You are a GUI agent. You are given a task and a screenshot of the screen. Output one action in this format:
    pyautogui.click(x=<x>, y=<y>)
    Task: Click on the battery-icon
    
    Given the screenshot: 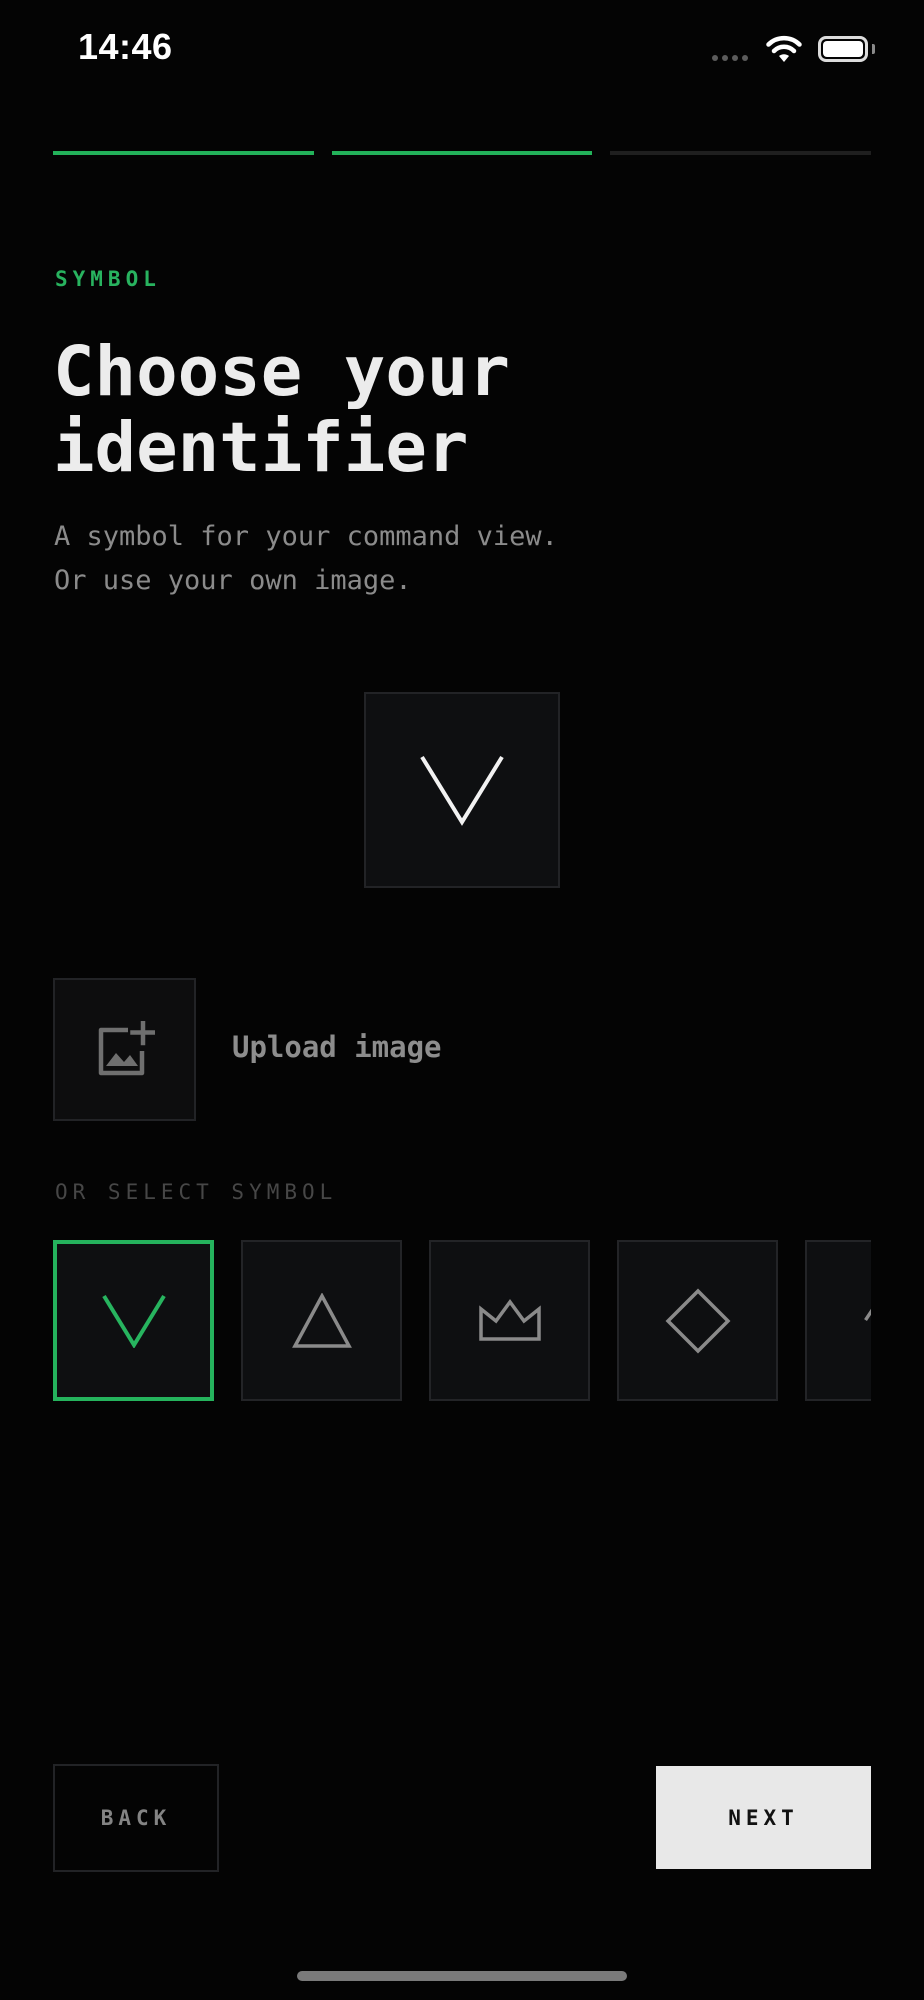 What is the action you would take?
    pyautogui.click(x=843, y=49)
    